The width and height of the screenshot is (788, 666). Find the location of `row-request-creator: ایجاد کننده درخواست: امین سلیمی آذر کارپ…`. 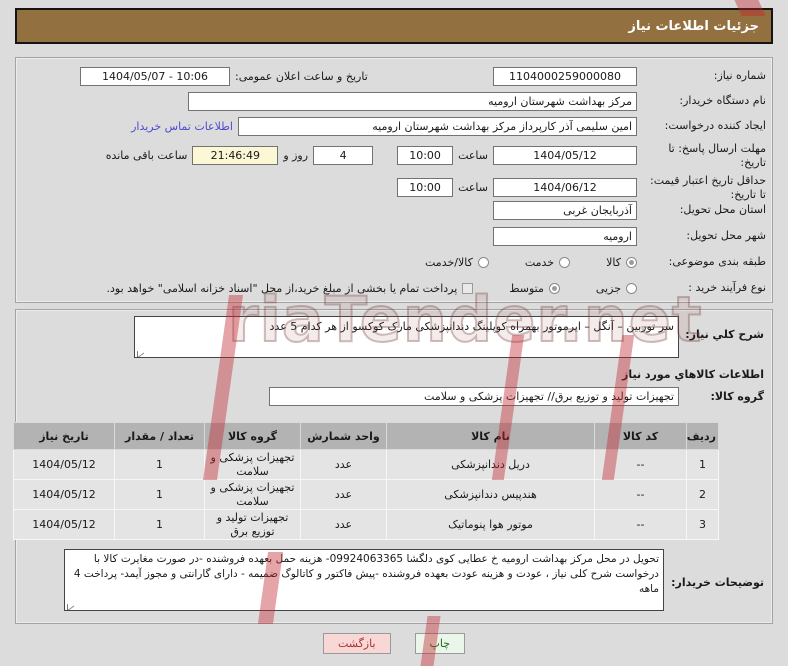

row-request-creator: ایجاد کننده درخواست: امین سلیمی آذر کارپ… is located at coordinates (394, 126).